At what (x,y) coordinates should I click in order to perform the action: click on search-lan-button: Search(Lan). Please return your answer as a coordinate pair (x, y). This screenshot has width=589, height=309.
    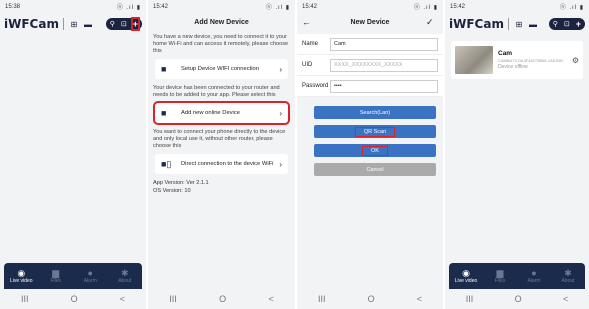
    Looking at the image, I should click on (375, 112).